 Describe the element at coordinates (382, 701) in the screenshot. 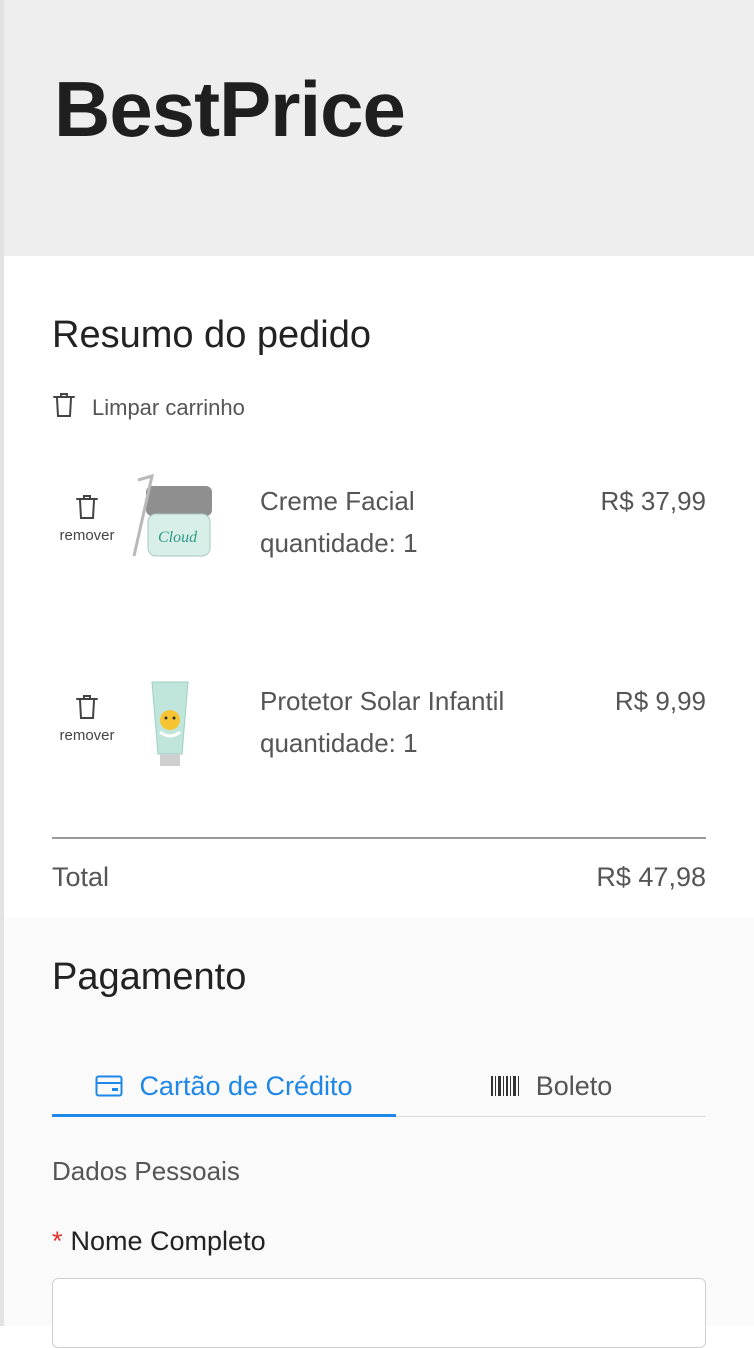

I see `item-name: Protetor Solar Infantil` at that location.